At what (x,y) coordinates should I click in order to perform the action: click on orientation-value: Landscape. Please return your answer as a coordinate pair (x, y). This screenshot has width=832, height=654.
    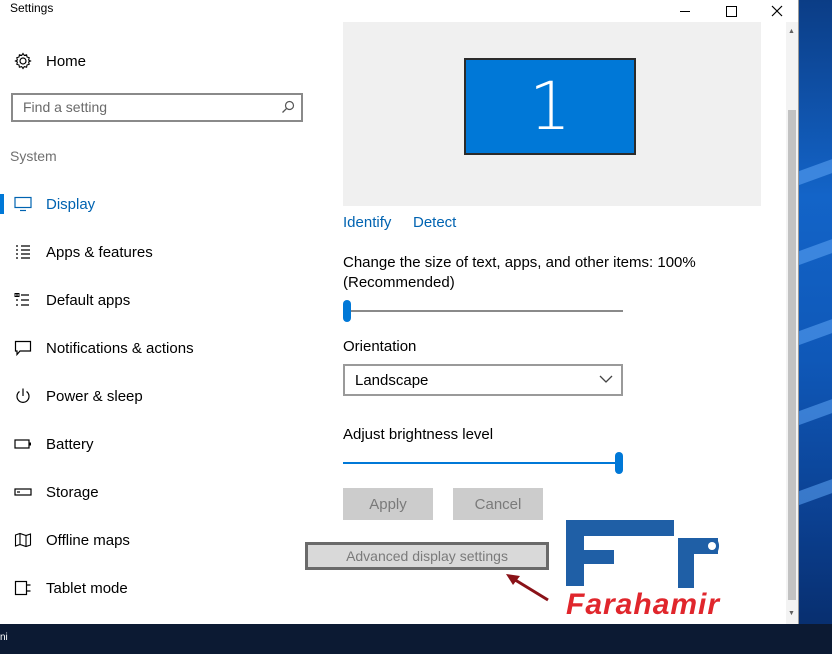
    Looking at the image, I should click on (392, 380).